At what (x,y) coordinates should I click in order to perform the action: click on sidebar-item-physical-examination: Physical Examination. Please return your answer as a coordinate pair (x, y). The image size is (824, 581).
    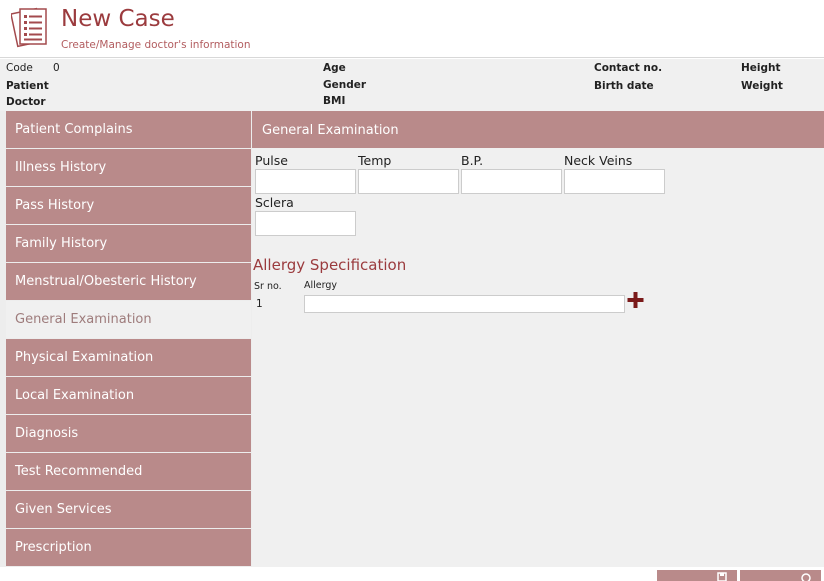
    Looking at the image, I should click on (128, 357).